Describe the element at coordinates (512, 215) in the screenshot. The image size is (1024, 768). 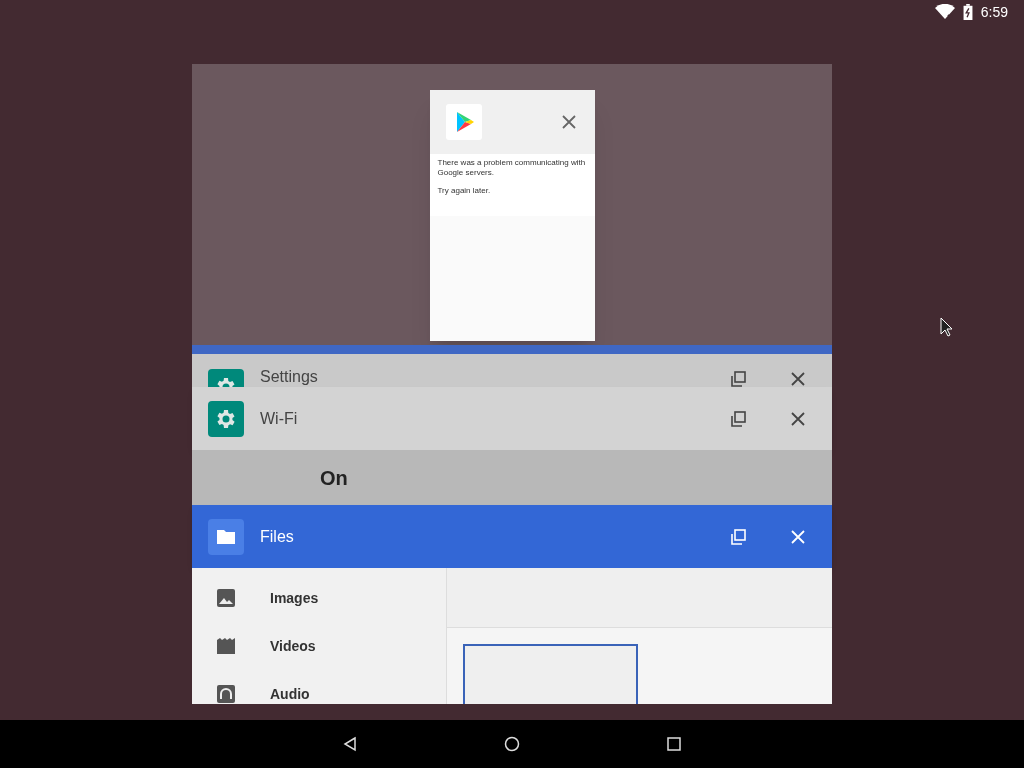
I see `dialog-card: There was a problem communicating with Google servers. Try again later.` at that location.